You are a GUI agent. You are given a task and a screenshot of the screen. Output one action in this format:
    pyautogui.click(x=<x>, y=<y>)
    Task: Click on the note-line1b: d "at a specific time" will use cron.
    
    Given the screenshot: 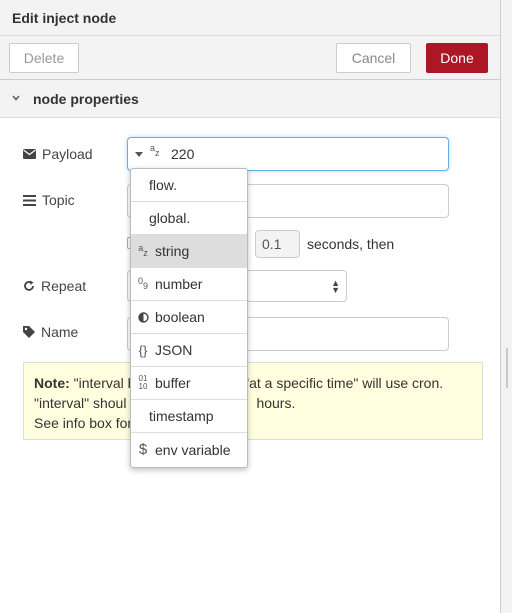 What is the action you would take?
    pyautogui.click(x=338, y=383)
    